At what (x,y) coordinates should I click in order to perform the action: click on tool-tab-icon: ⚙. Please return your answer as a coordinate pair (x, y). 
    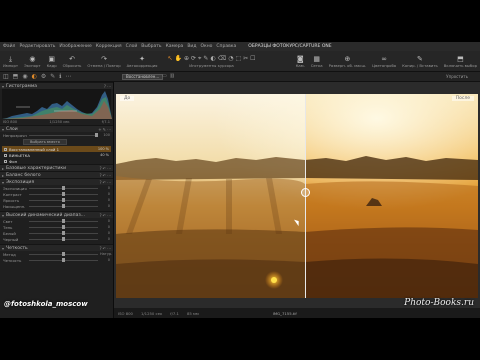
    Looking at the image, I should click on (43, 76).